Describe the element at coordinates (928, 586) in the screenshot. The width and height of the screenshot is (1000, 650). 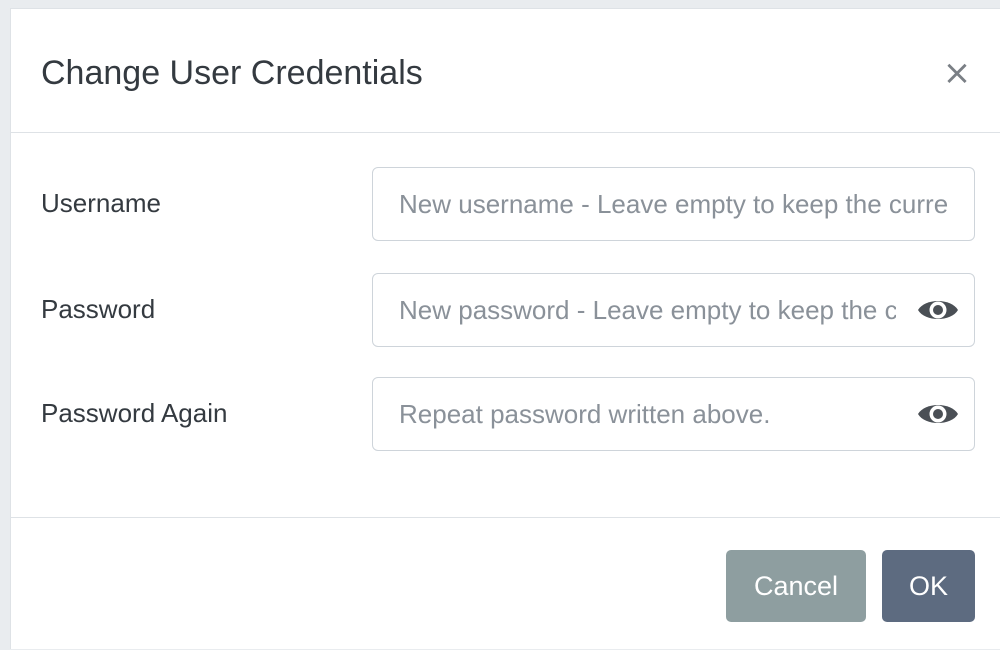
I see `ok-button: OK` at that location.